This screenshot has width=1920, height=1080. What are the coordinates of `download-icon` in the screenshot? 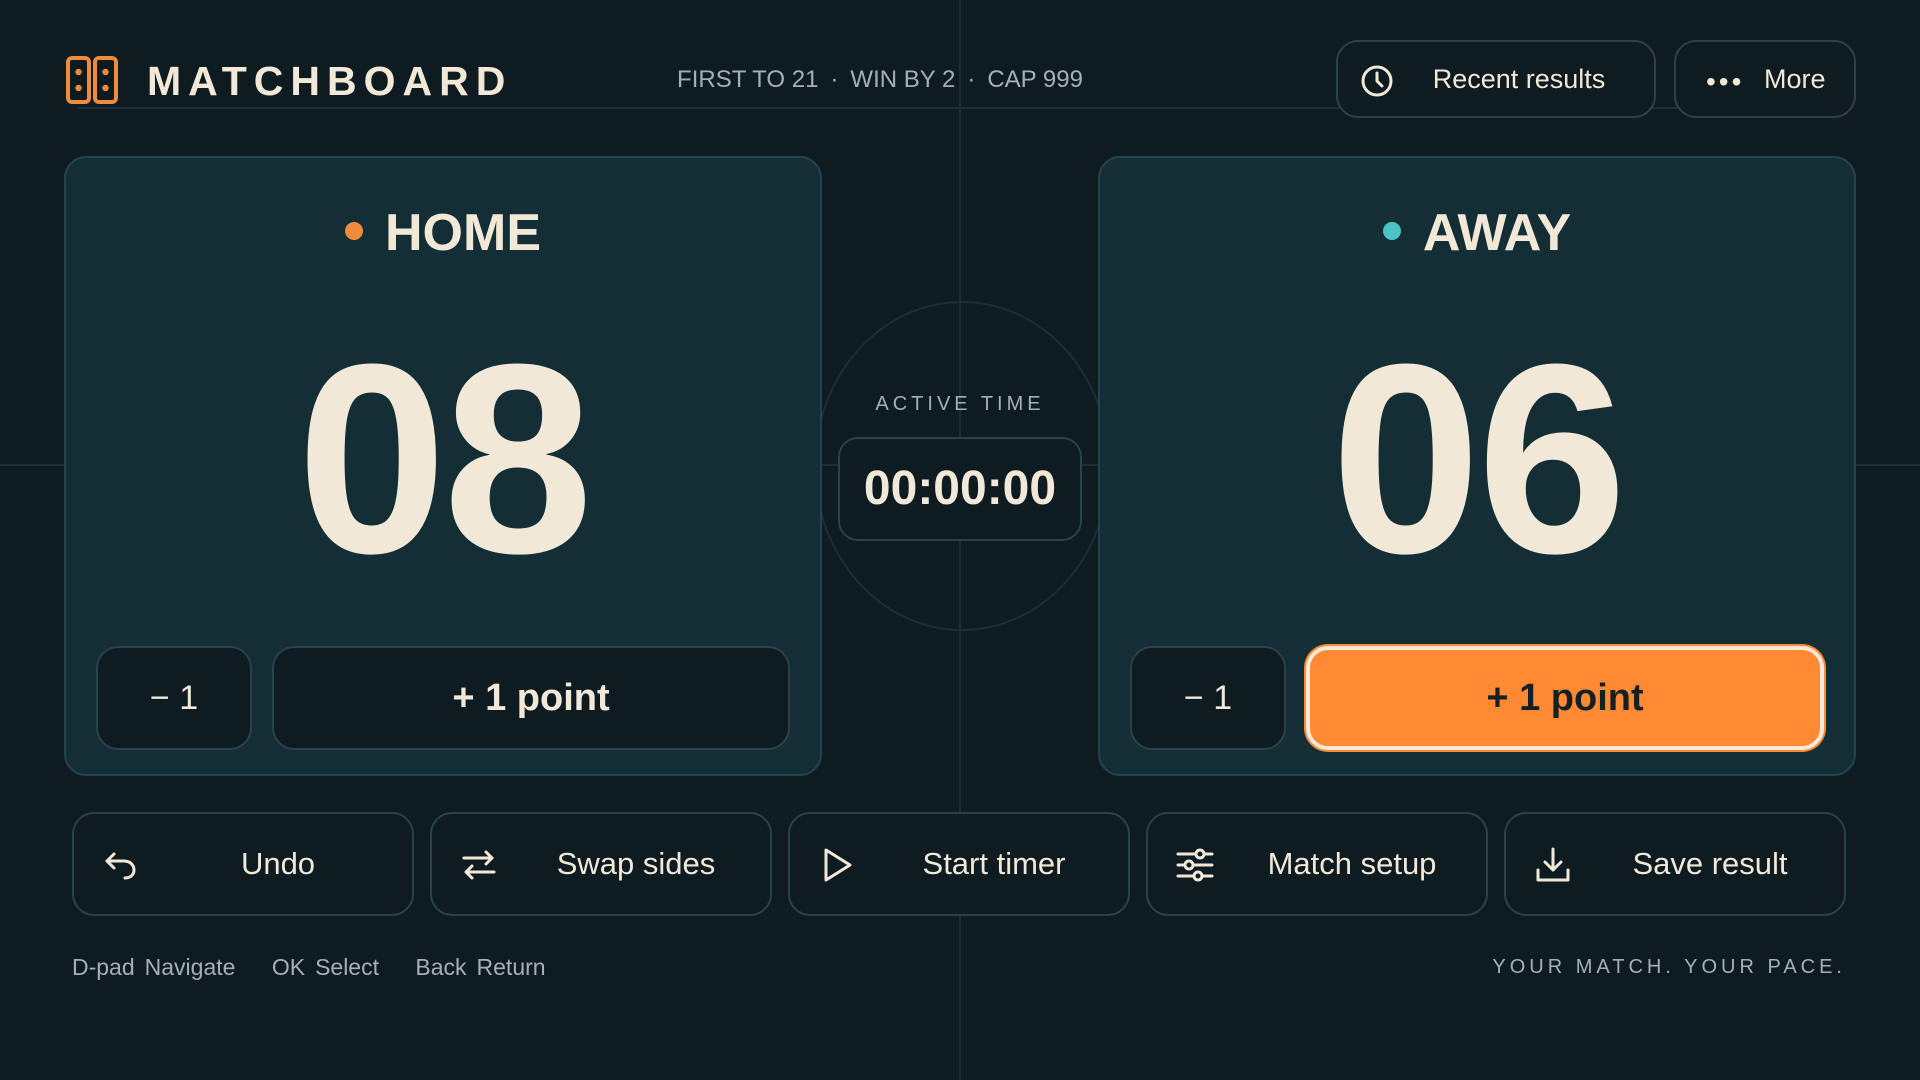 It's located at (1553, 864).